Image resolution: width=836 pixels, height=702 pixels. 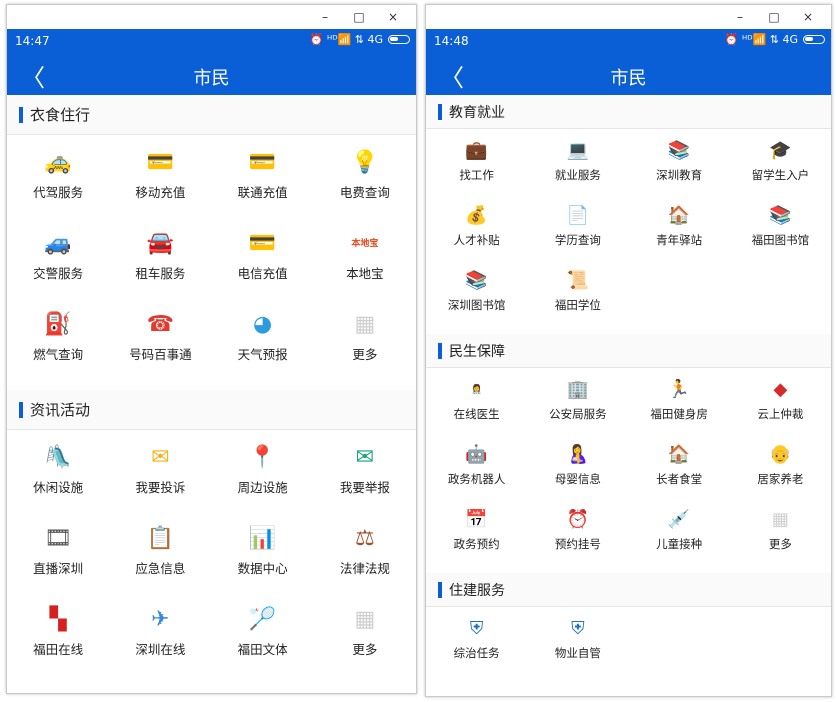 I want to click on weather-icon-glyph: ◕, so click(x=263, y=324).